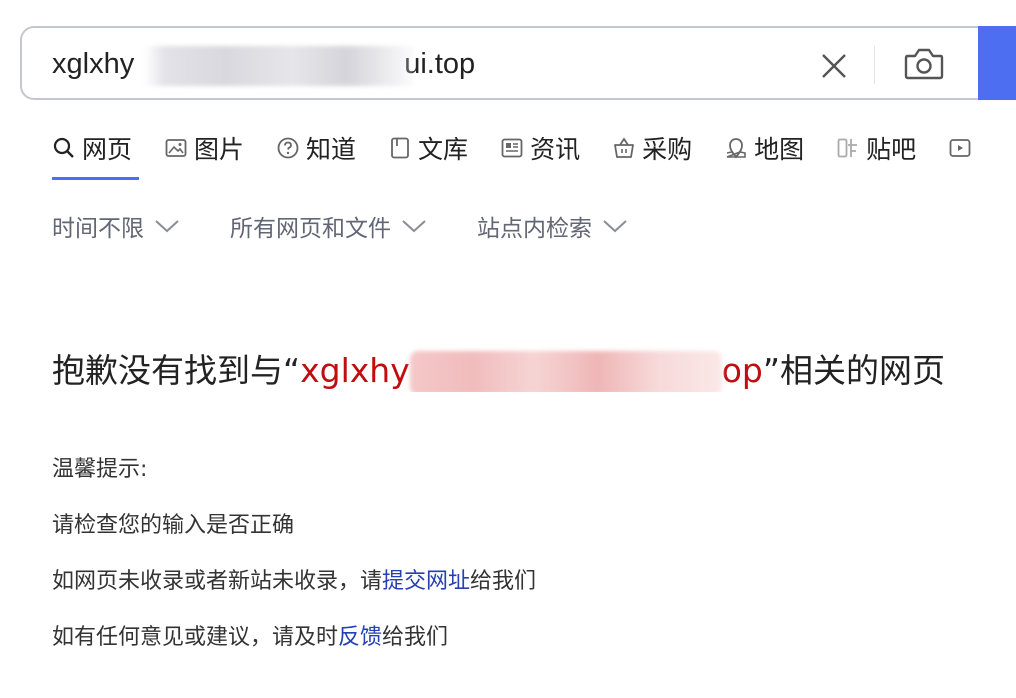  I want to click on document-icon, so click(400, 148).